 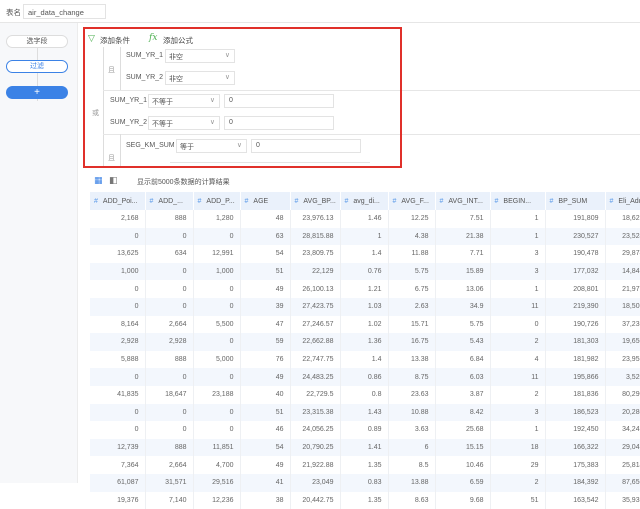 What do you see at coordinates (364, 448) in the screenshot?
I see `table-cell: 1.41` at bounding box center [364, 448].